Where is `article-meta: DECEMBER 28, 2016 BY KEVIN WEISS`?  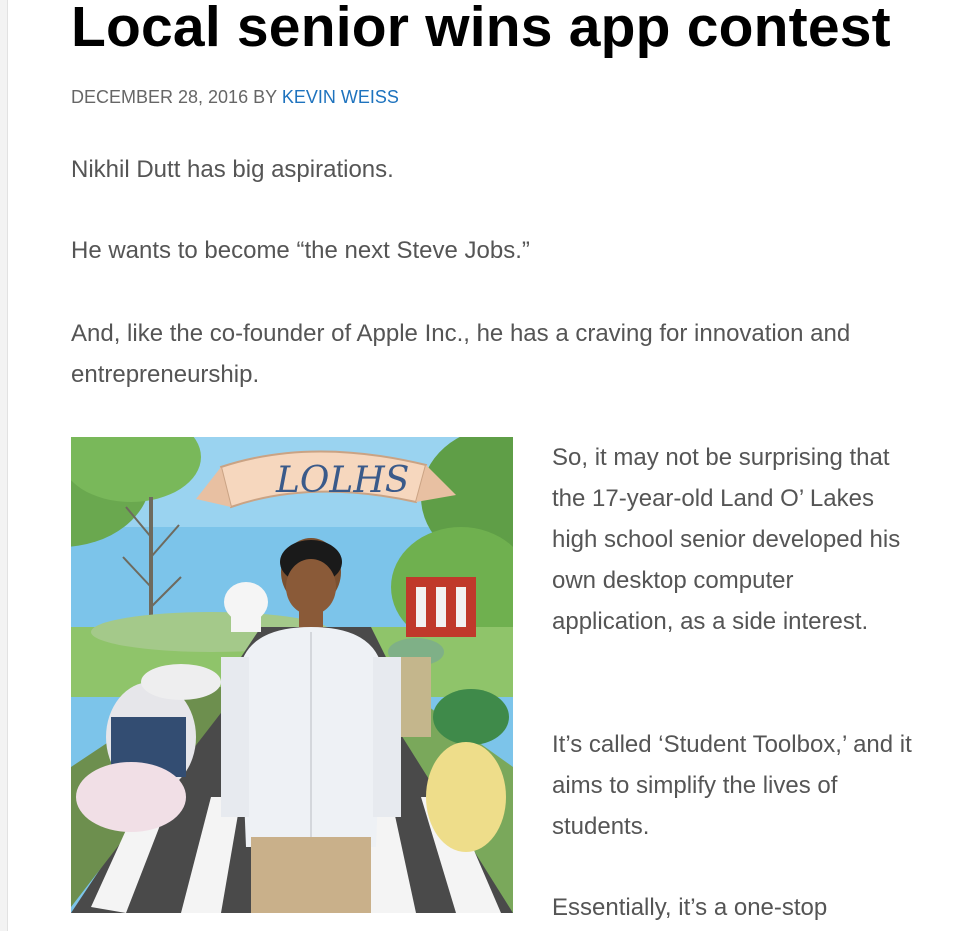 article-meta: DECEMBER 28, 2016 BY KEVIN WEISS is located at coordinates (235, 97).